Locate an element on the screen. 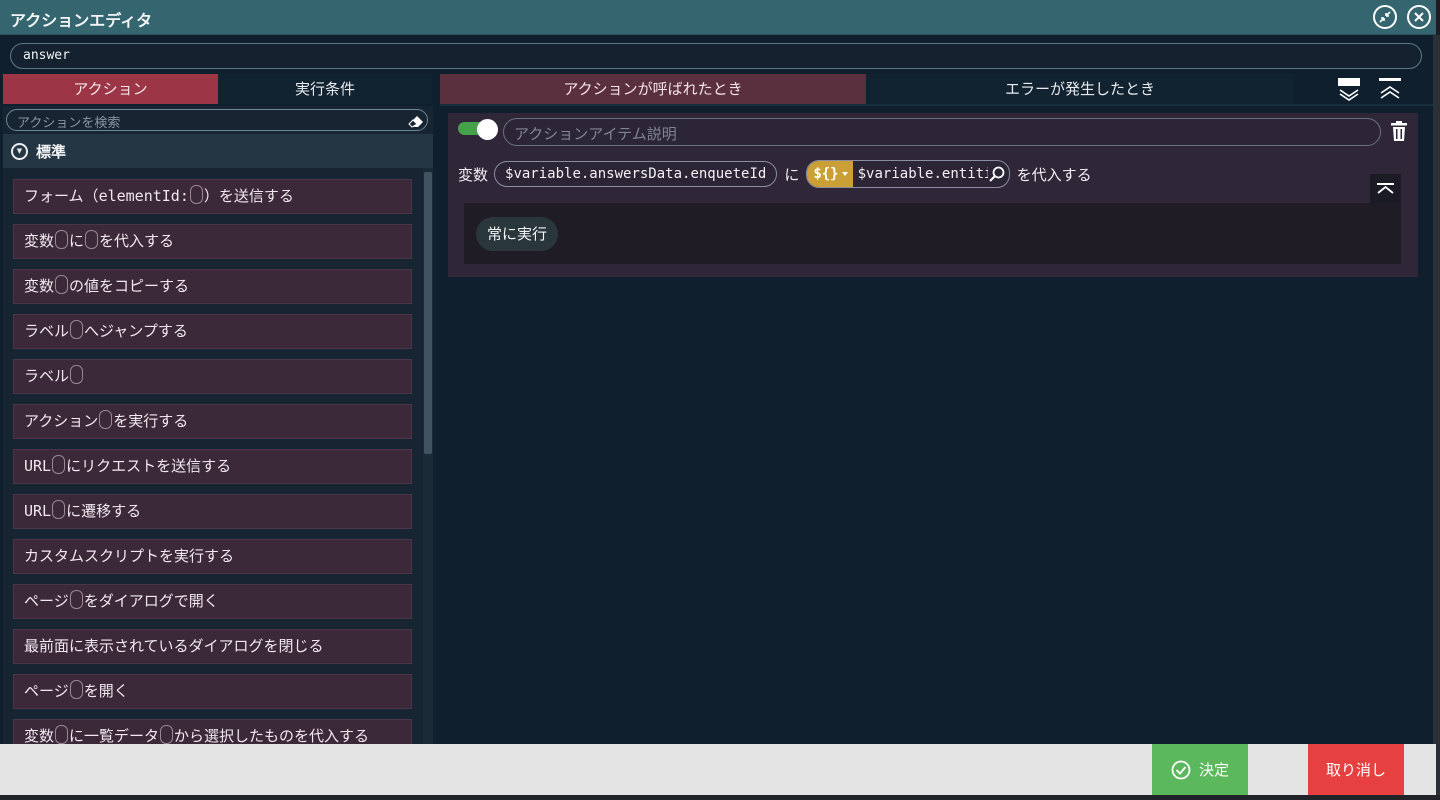 The width and height of the screenshot is (1440, 800). action-item-text: に is located at coordinates (77, 241).